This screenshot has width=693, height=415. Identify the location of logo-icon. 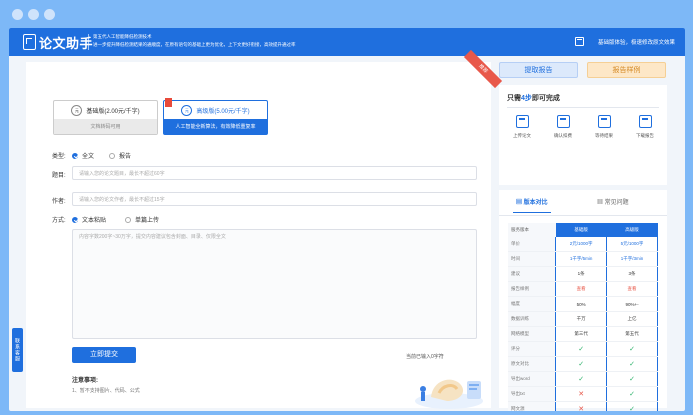
(29, 42).